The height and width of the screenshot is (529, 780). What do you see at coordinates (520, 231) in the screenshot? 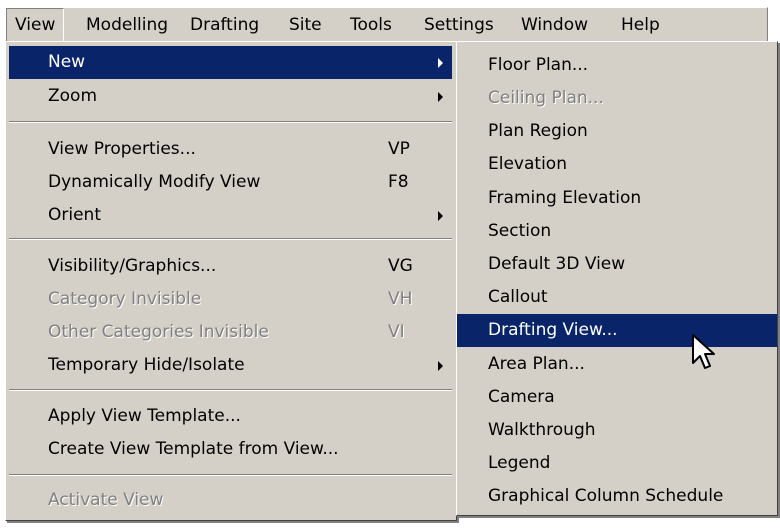
I see `submenu-item-label: Section` at bounding box center [520, 231].